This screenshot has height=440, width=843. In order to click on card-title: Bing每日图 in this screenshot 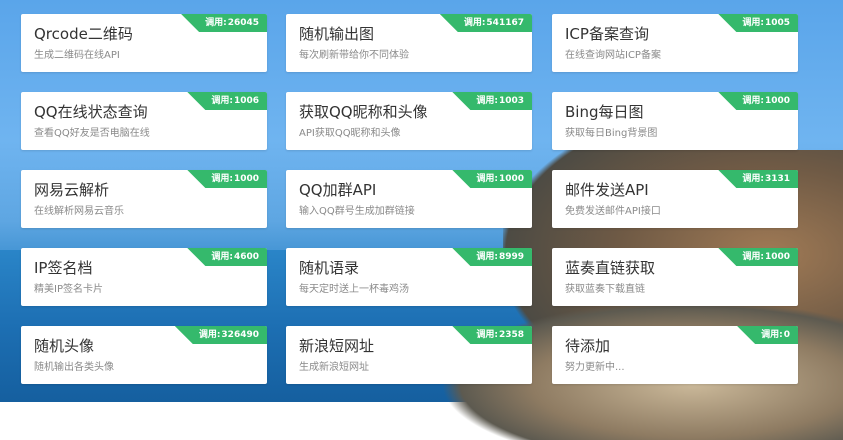, I will do `click(604, 112)`.